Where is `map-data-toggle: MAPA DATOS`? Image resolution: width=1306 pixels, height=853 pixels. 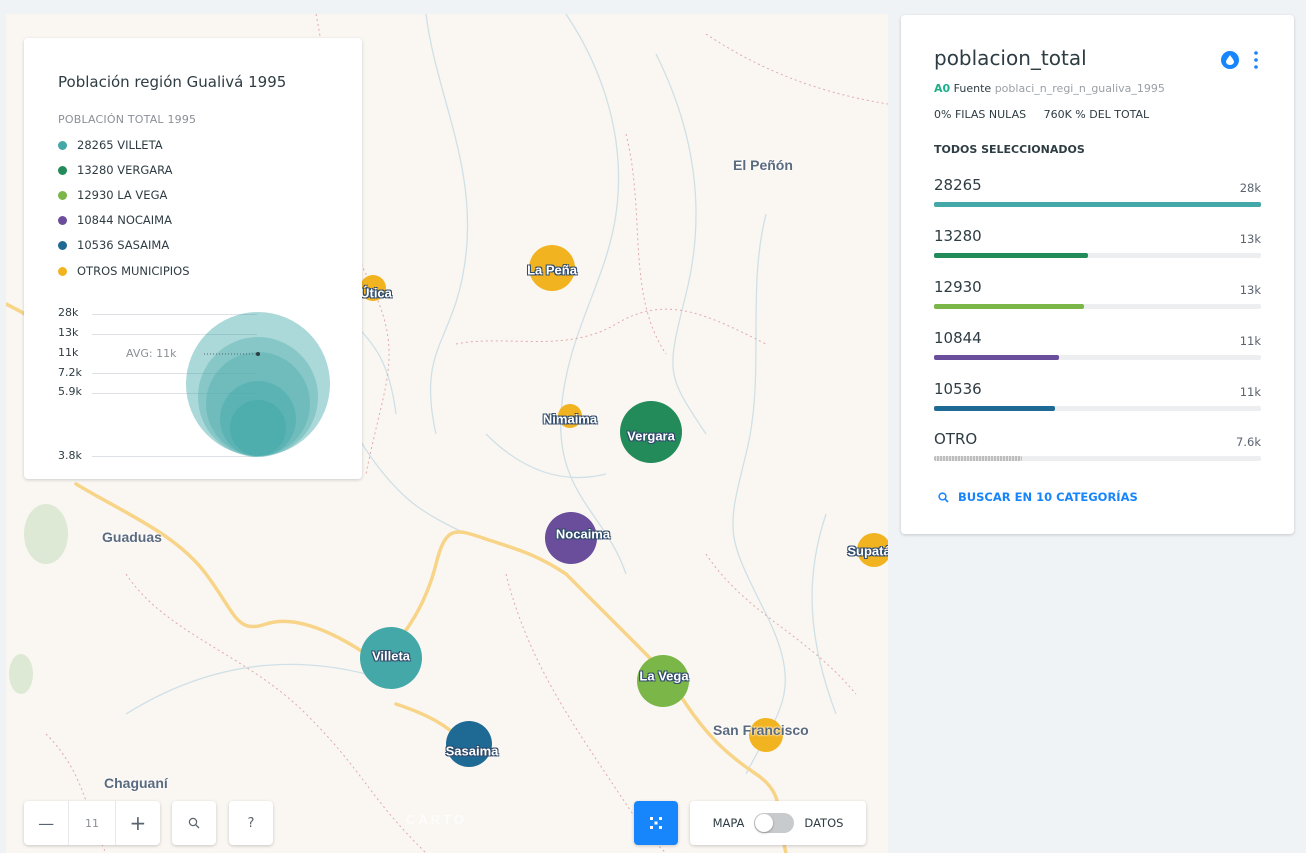
map-data-toggle: MAPA DATOS is located at coordinates (778, 823).